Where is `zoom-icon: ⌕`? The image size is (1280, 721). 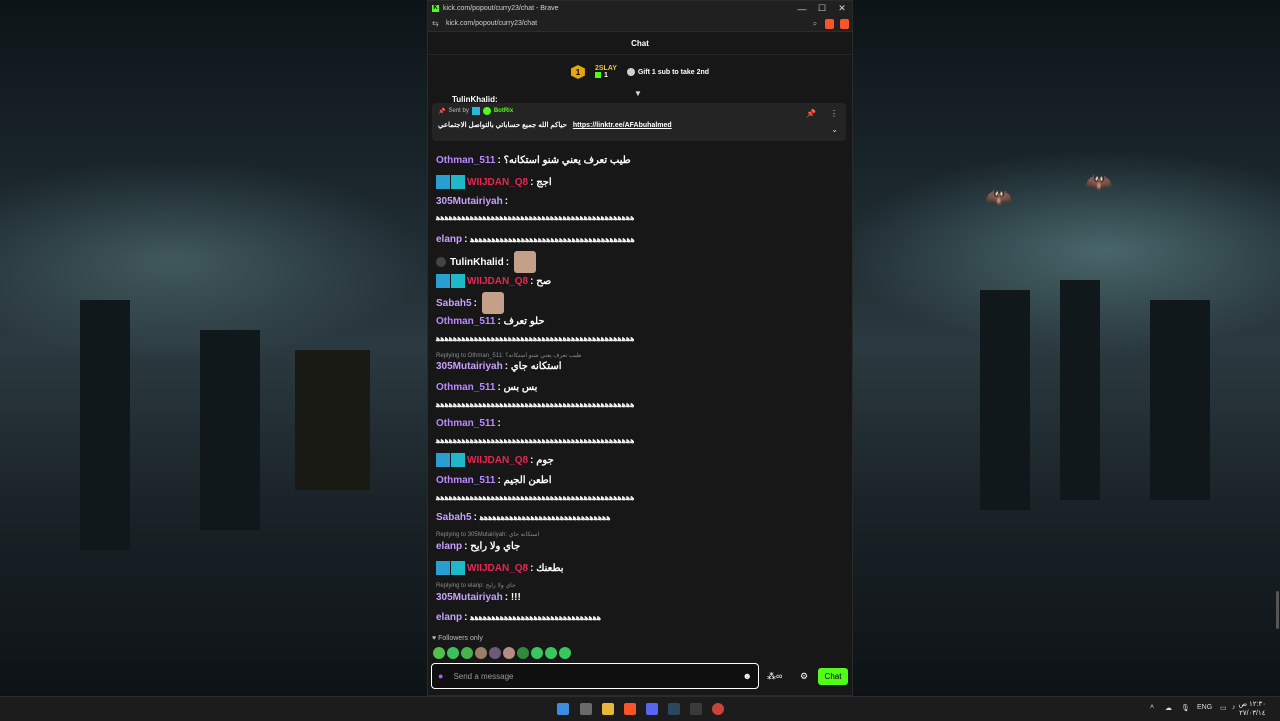 zoom-icon: ⌕ is located at coordinates (815, 24).